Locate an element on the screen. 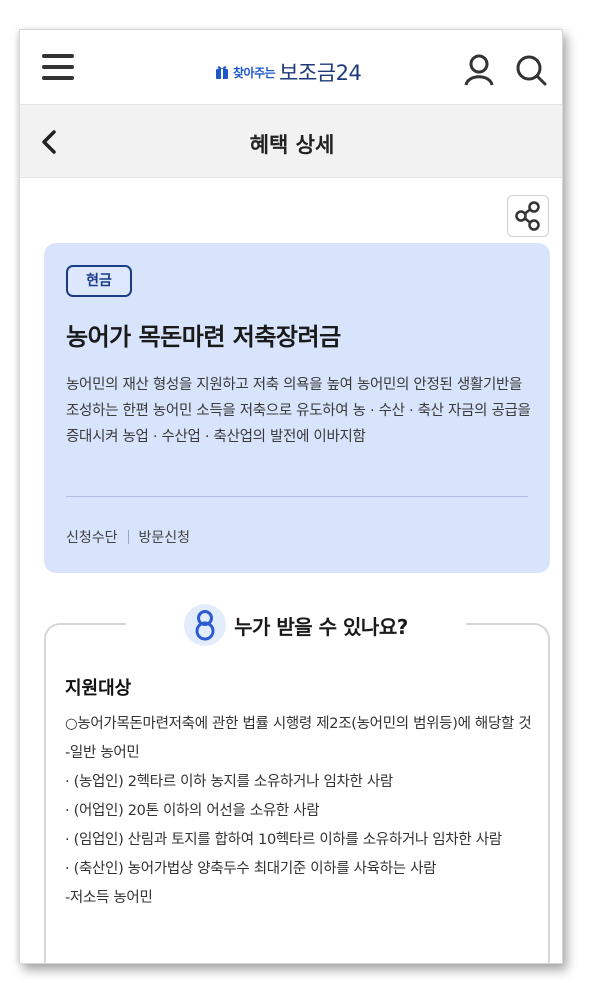  site-logo: 찾아주는 보조금24 is located at coordinates (288, 72).